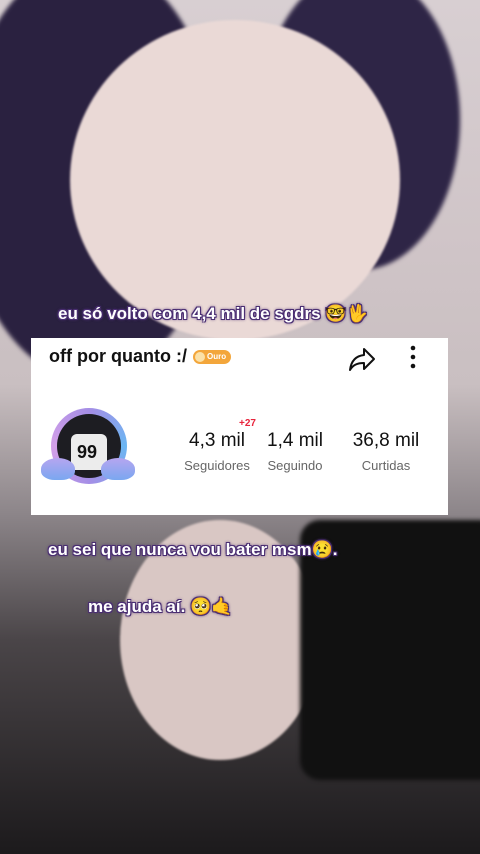 This screenshot has width=480, height=854. What do you see at coordinates (212, 356) in the screenshot?
I see `gold-badge: Ouro` at bounding box center [212, 356].